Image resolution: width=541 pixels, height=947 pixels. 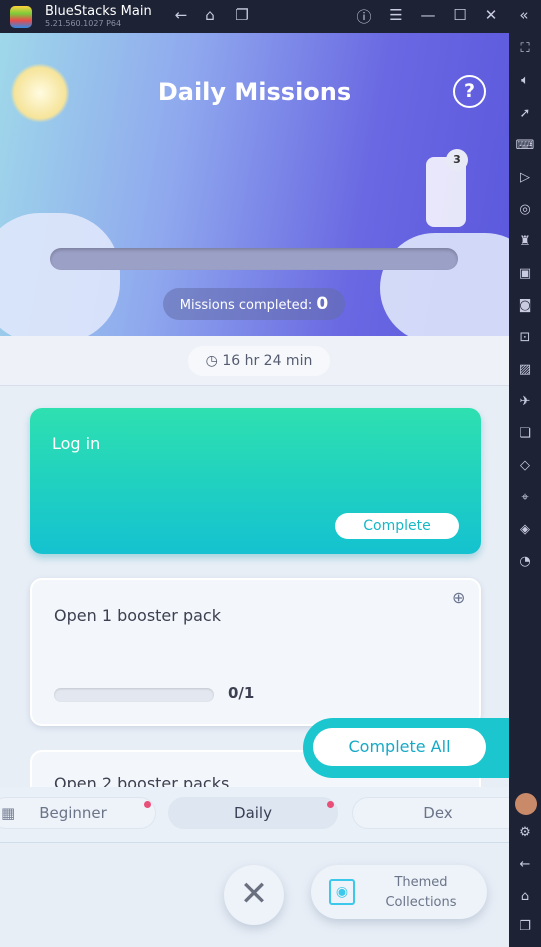 What do you see at coordinates (525, 177) in the screenshot?
I see `macro-icon: ▷` at bounding box center [525, 177].